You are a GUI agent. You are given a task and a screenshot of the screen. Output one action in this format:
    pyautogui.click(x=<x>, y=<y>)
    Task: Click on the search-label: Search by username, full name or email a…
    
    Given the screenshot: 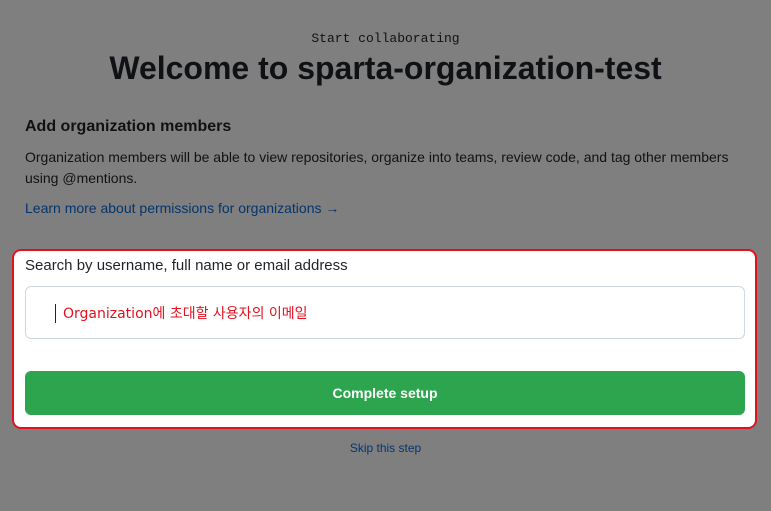 What is the action you would take?
    pyautogui.click(x=186, y=265)
    